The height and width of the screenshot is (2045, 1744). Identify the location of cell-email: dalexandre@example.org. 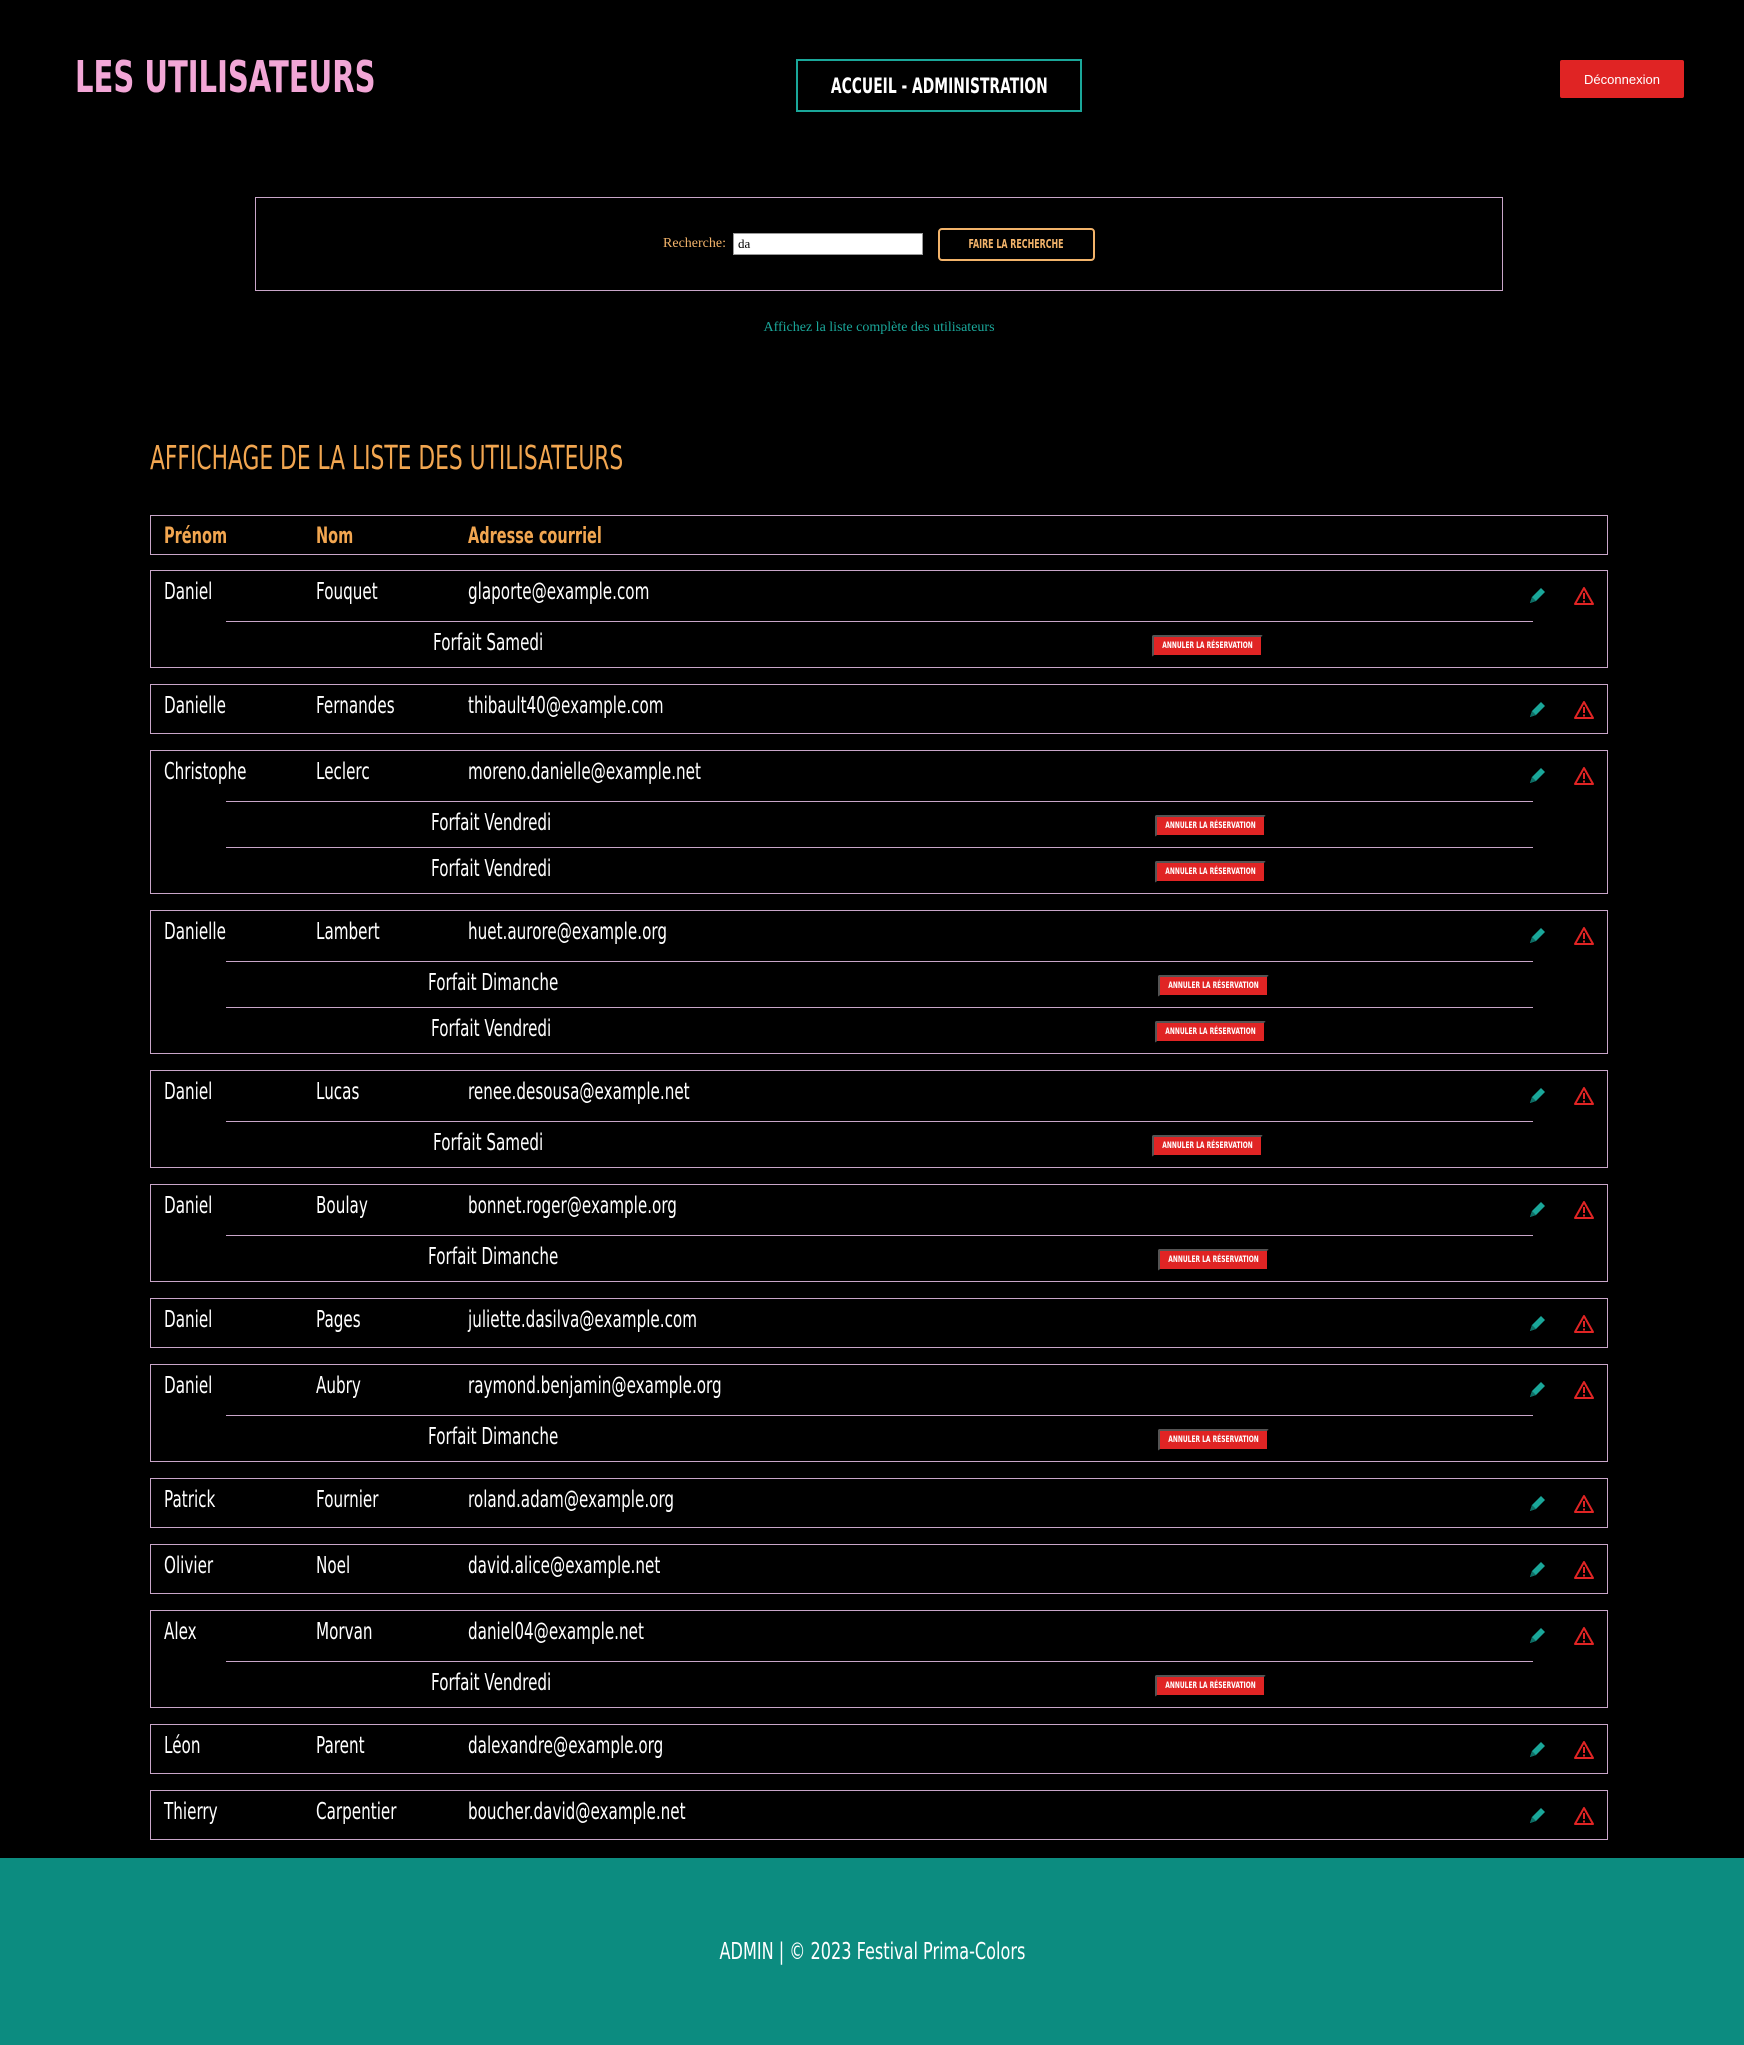
(566, 1746).